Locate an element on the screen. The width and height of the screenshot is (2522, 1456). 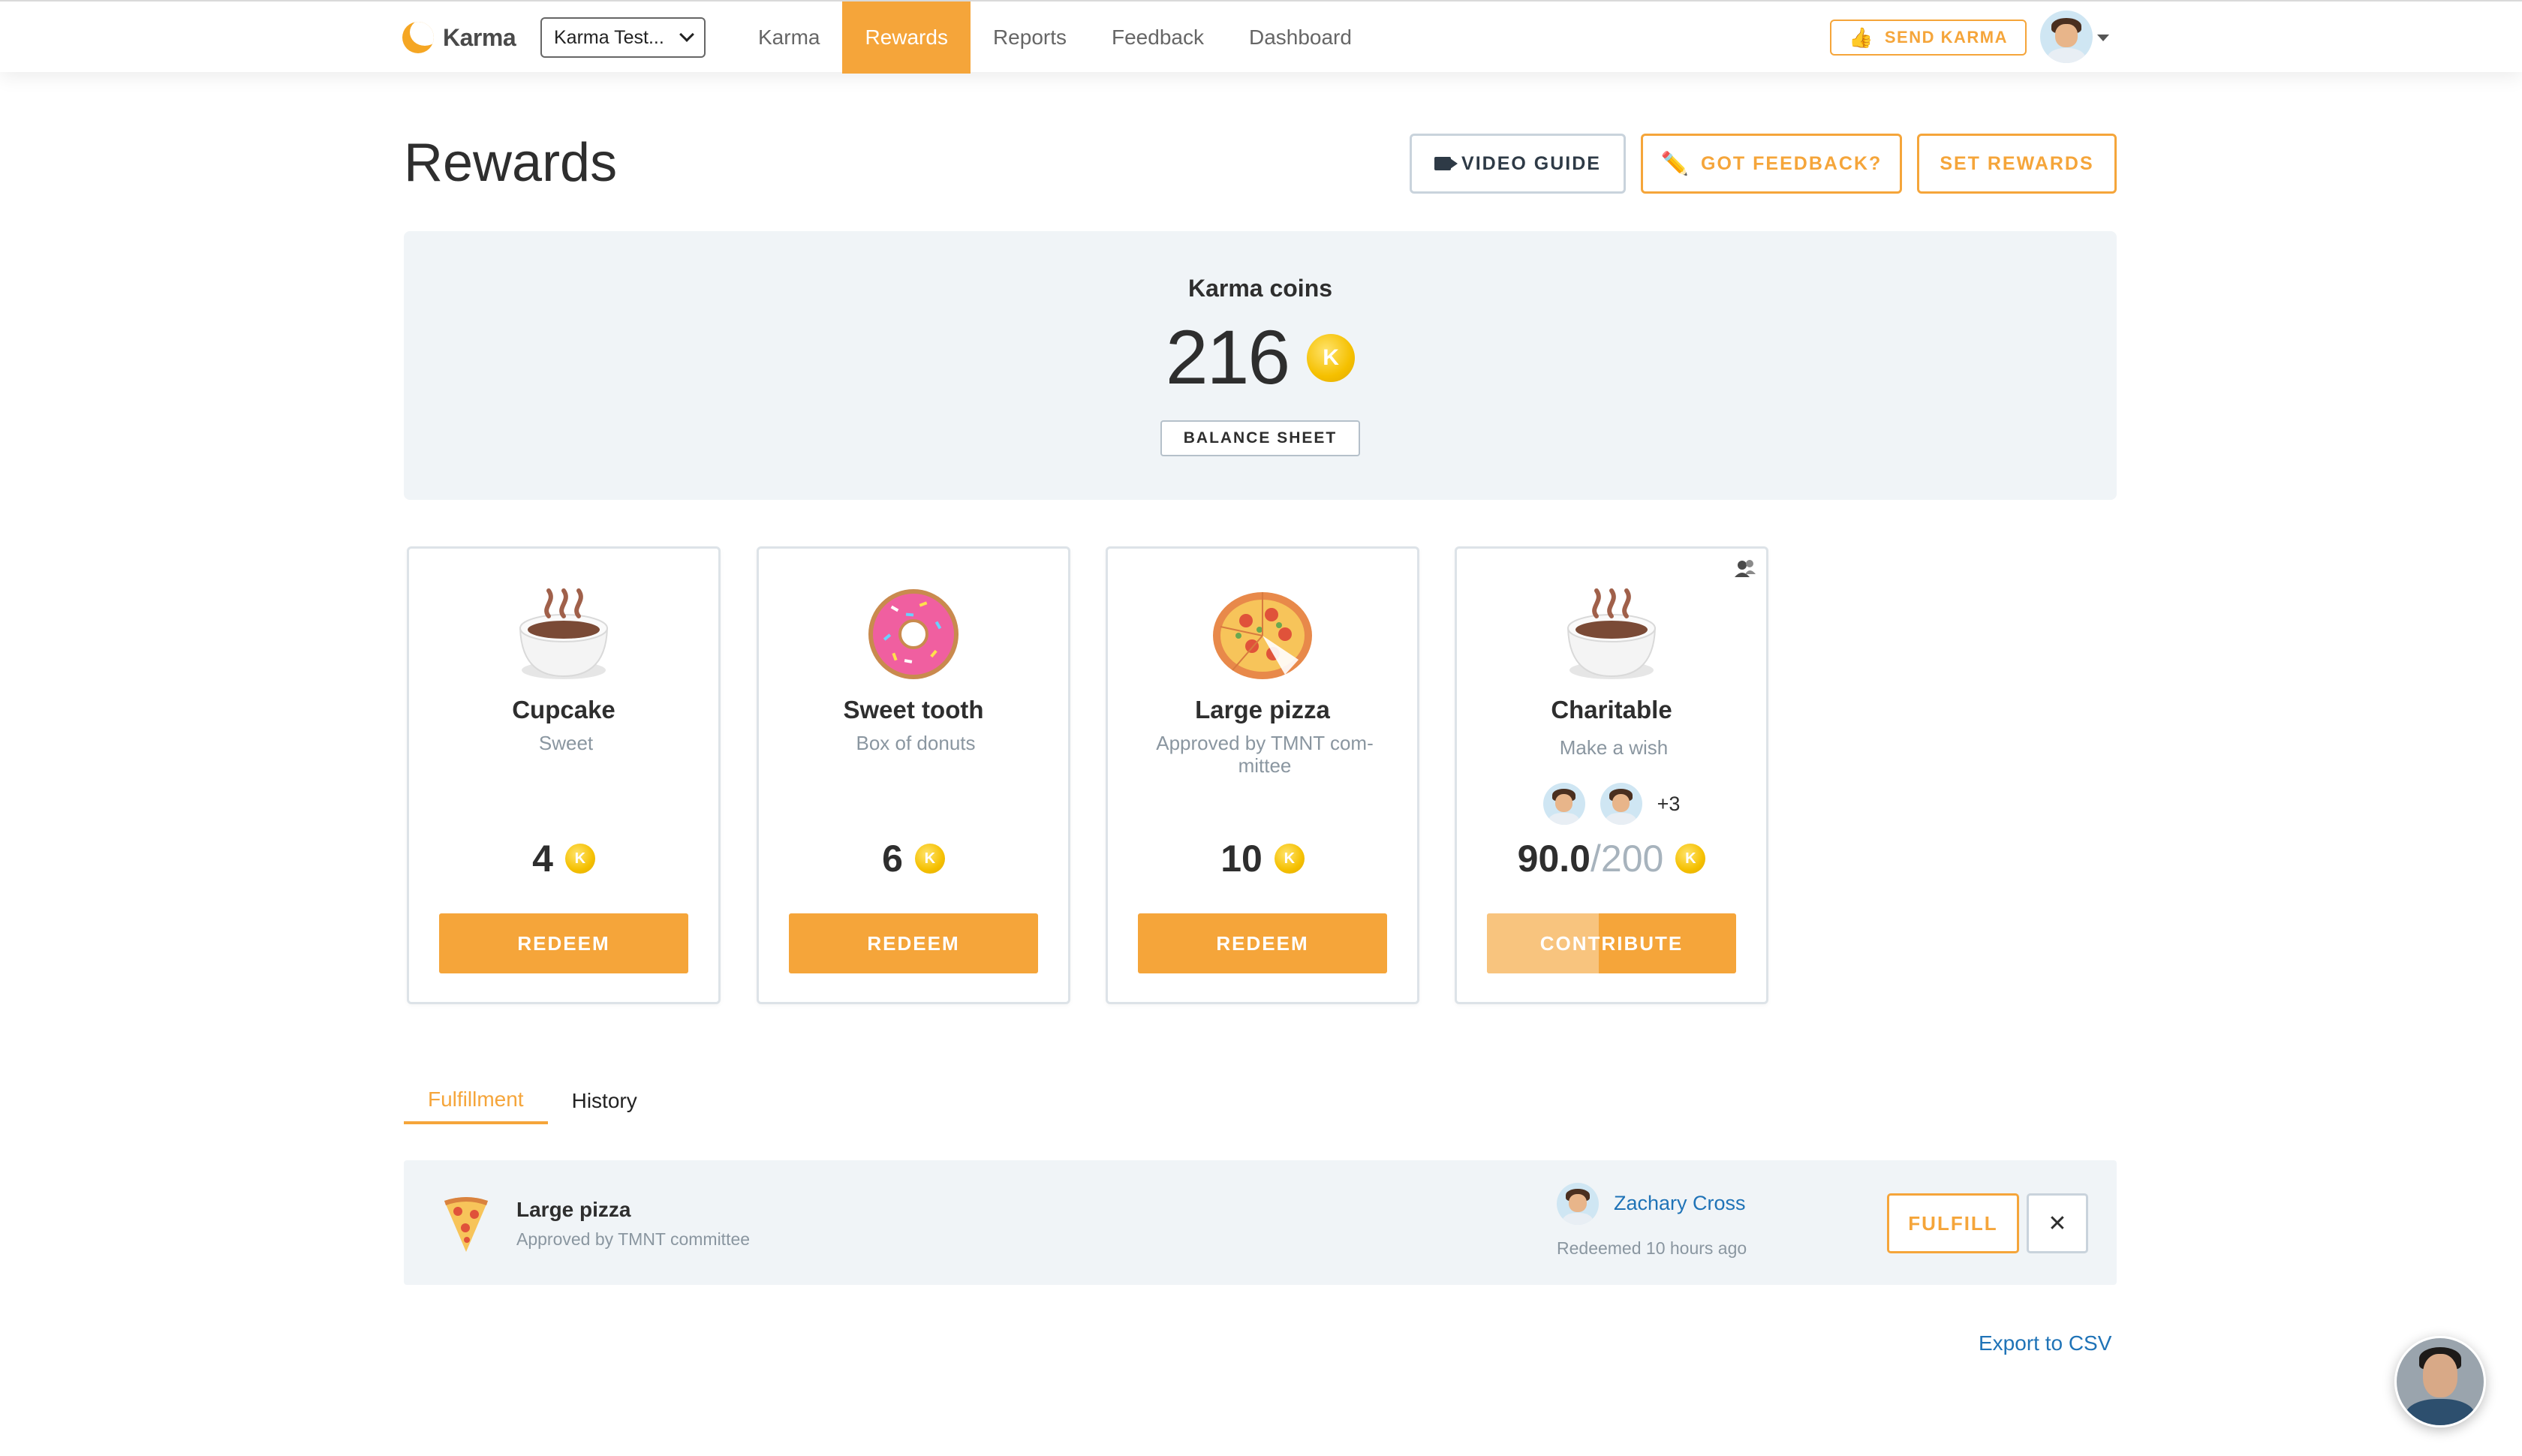
karma-coins-panel: Karma coins 216 K BALANCE SHEET is located at coordinates (1260, 365).